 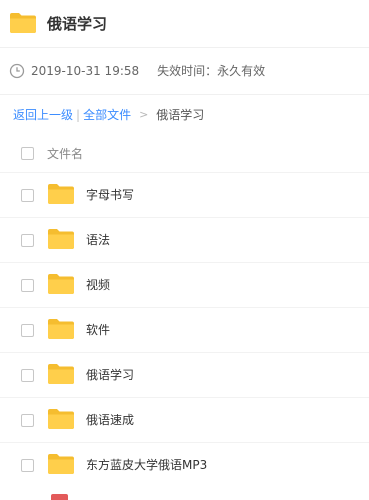 What do you see at coordinates (184, 239) in the screenshot?
I see `list-item: 语法` at bounding box center [184, 239].